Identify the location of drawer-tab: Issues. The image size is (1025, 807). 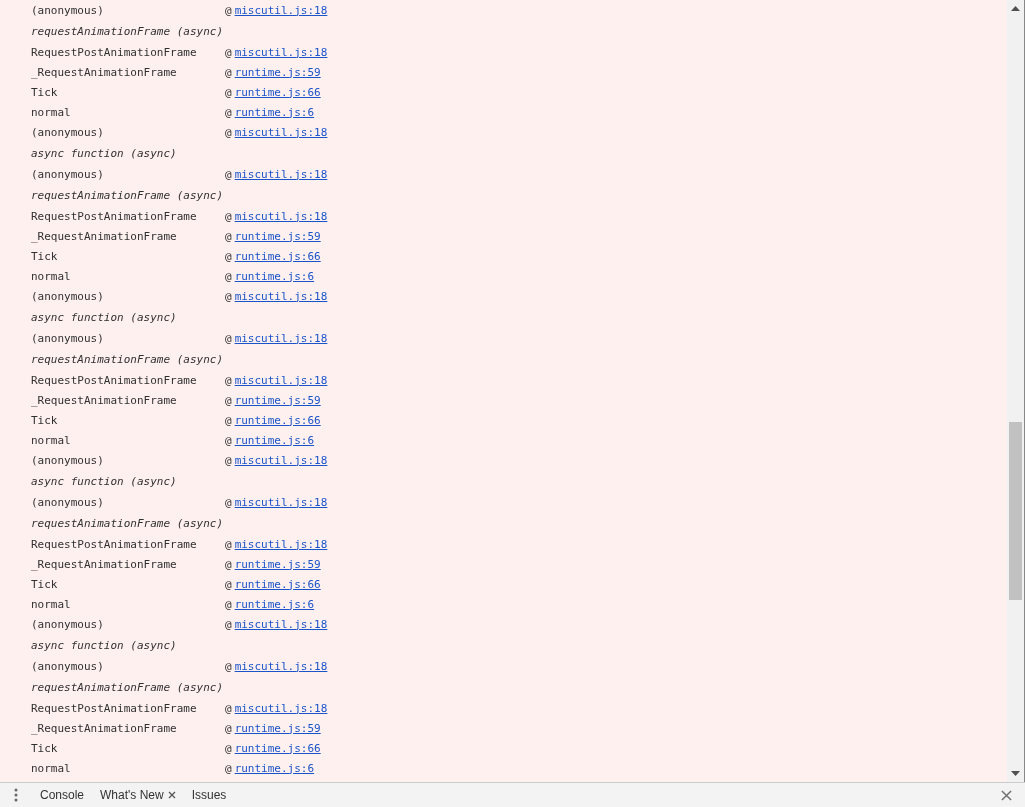
(209, 795).